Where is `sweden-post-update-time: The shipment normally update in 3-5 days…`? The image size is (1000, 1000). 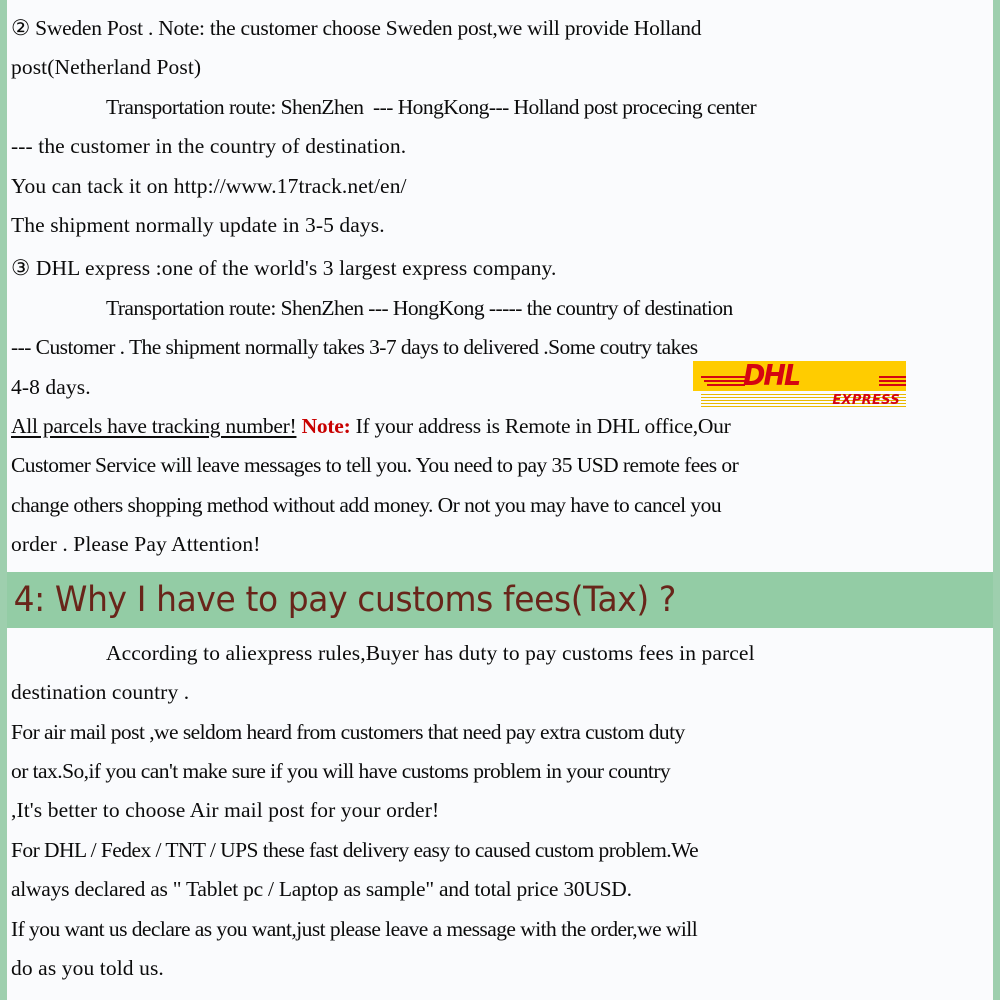 sweden-post-update-time: The shipment normally update in 3-5 days… is located at coordinates (198, 225).